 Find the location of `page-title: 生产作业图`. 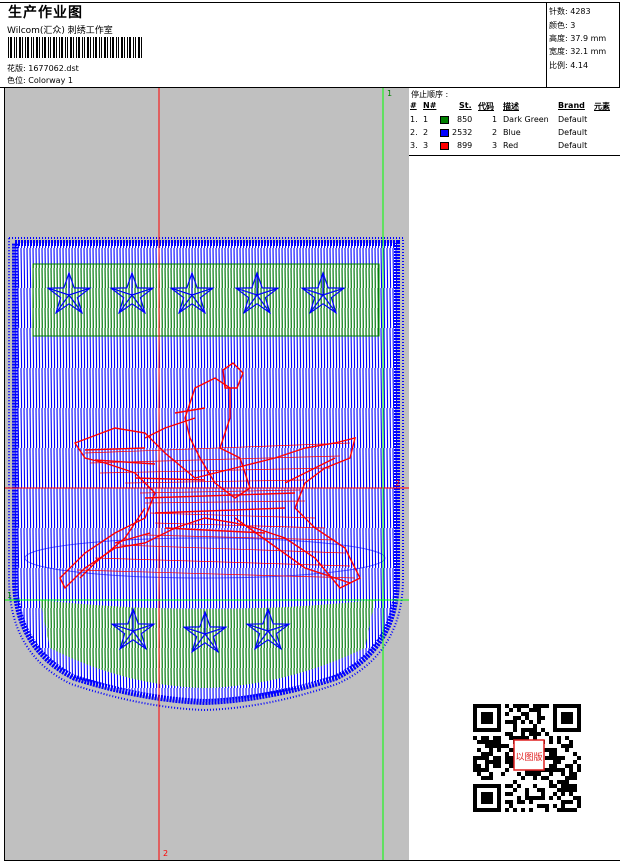

page-title: 生产作业图 is located at coordinates (45, 13).